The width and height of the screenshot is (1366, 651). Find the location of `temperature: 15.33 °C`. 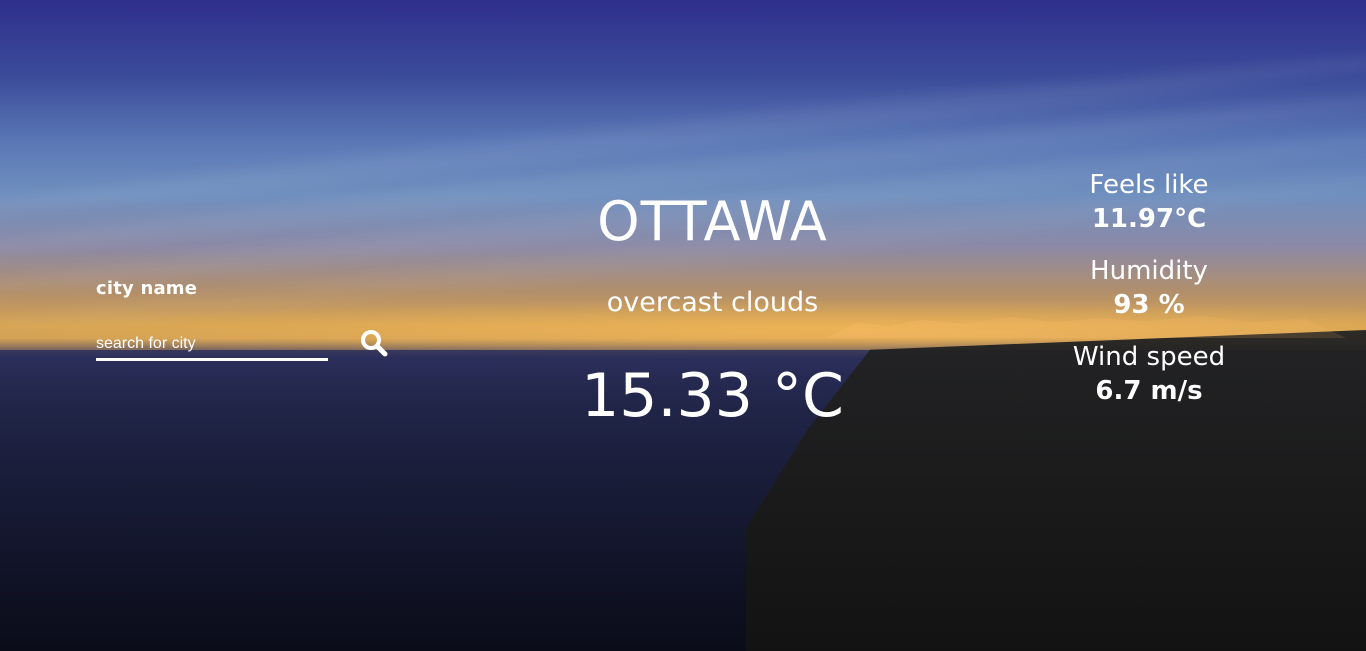

temperature: 15.33 °C is located at coordinates (712, 396).